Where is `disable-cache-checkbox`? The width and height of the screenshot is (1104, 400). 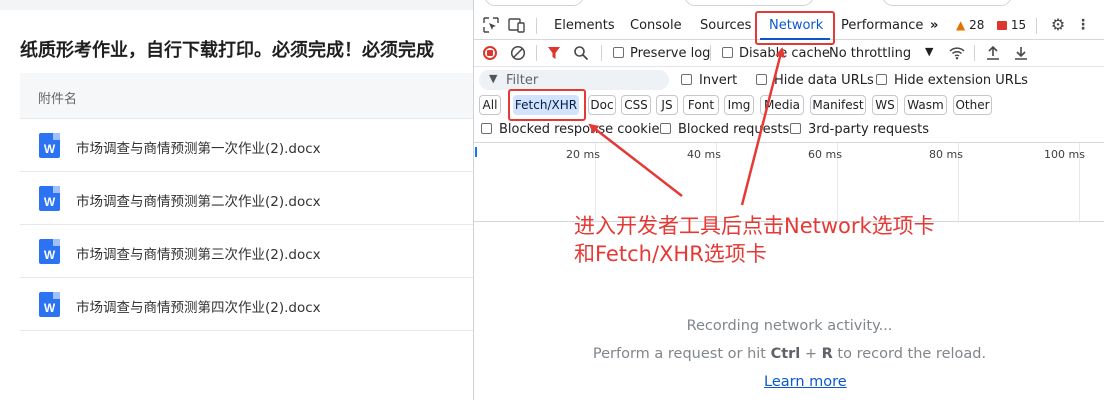
disable-cache-checkbox is located at coordinates (727, 52).